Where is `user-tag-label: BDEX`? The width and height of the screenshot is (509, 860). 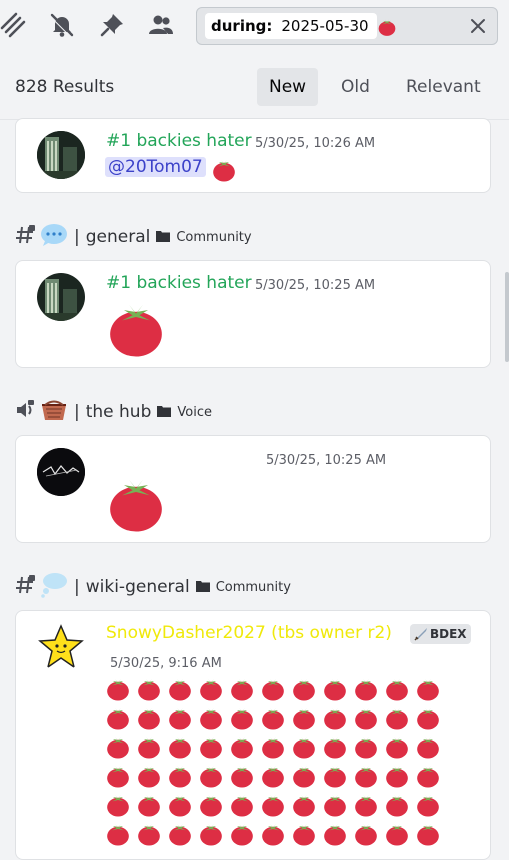
user-tag-label: BDEX is located at coordinates (448, 634).